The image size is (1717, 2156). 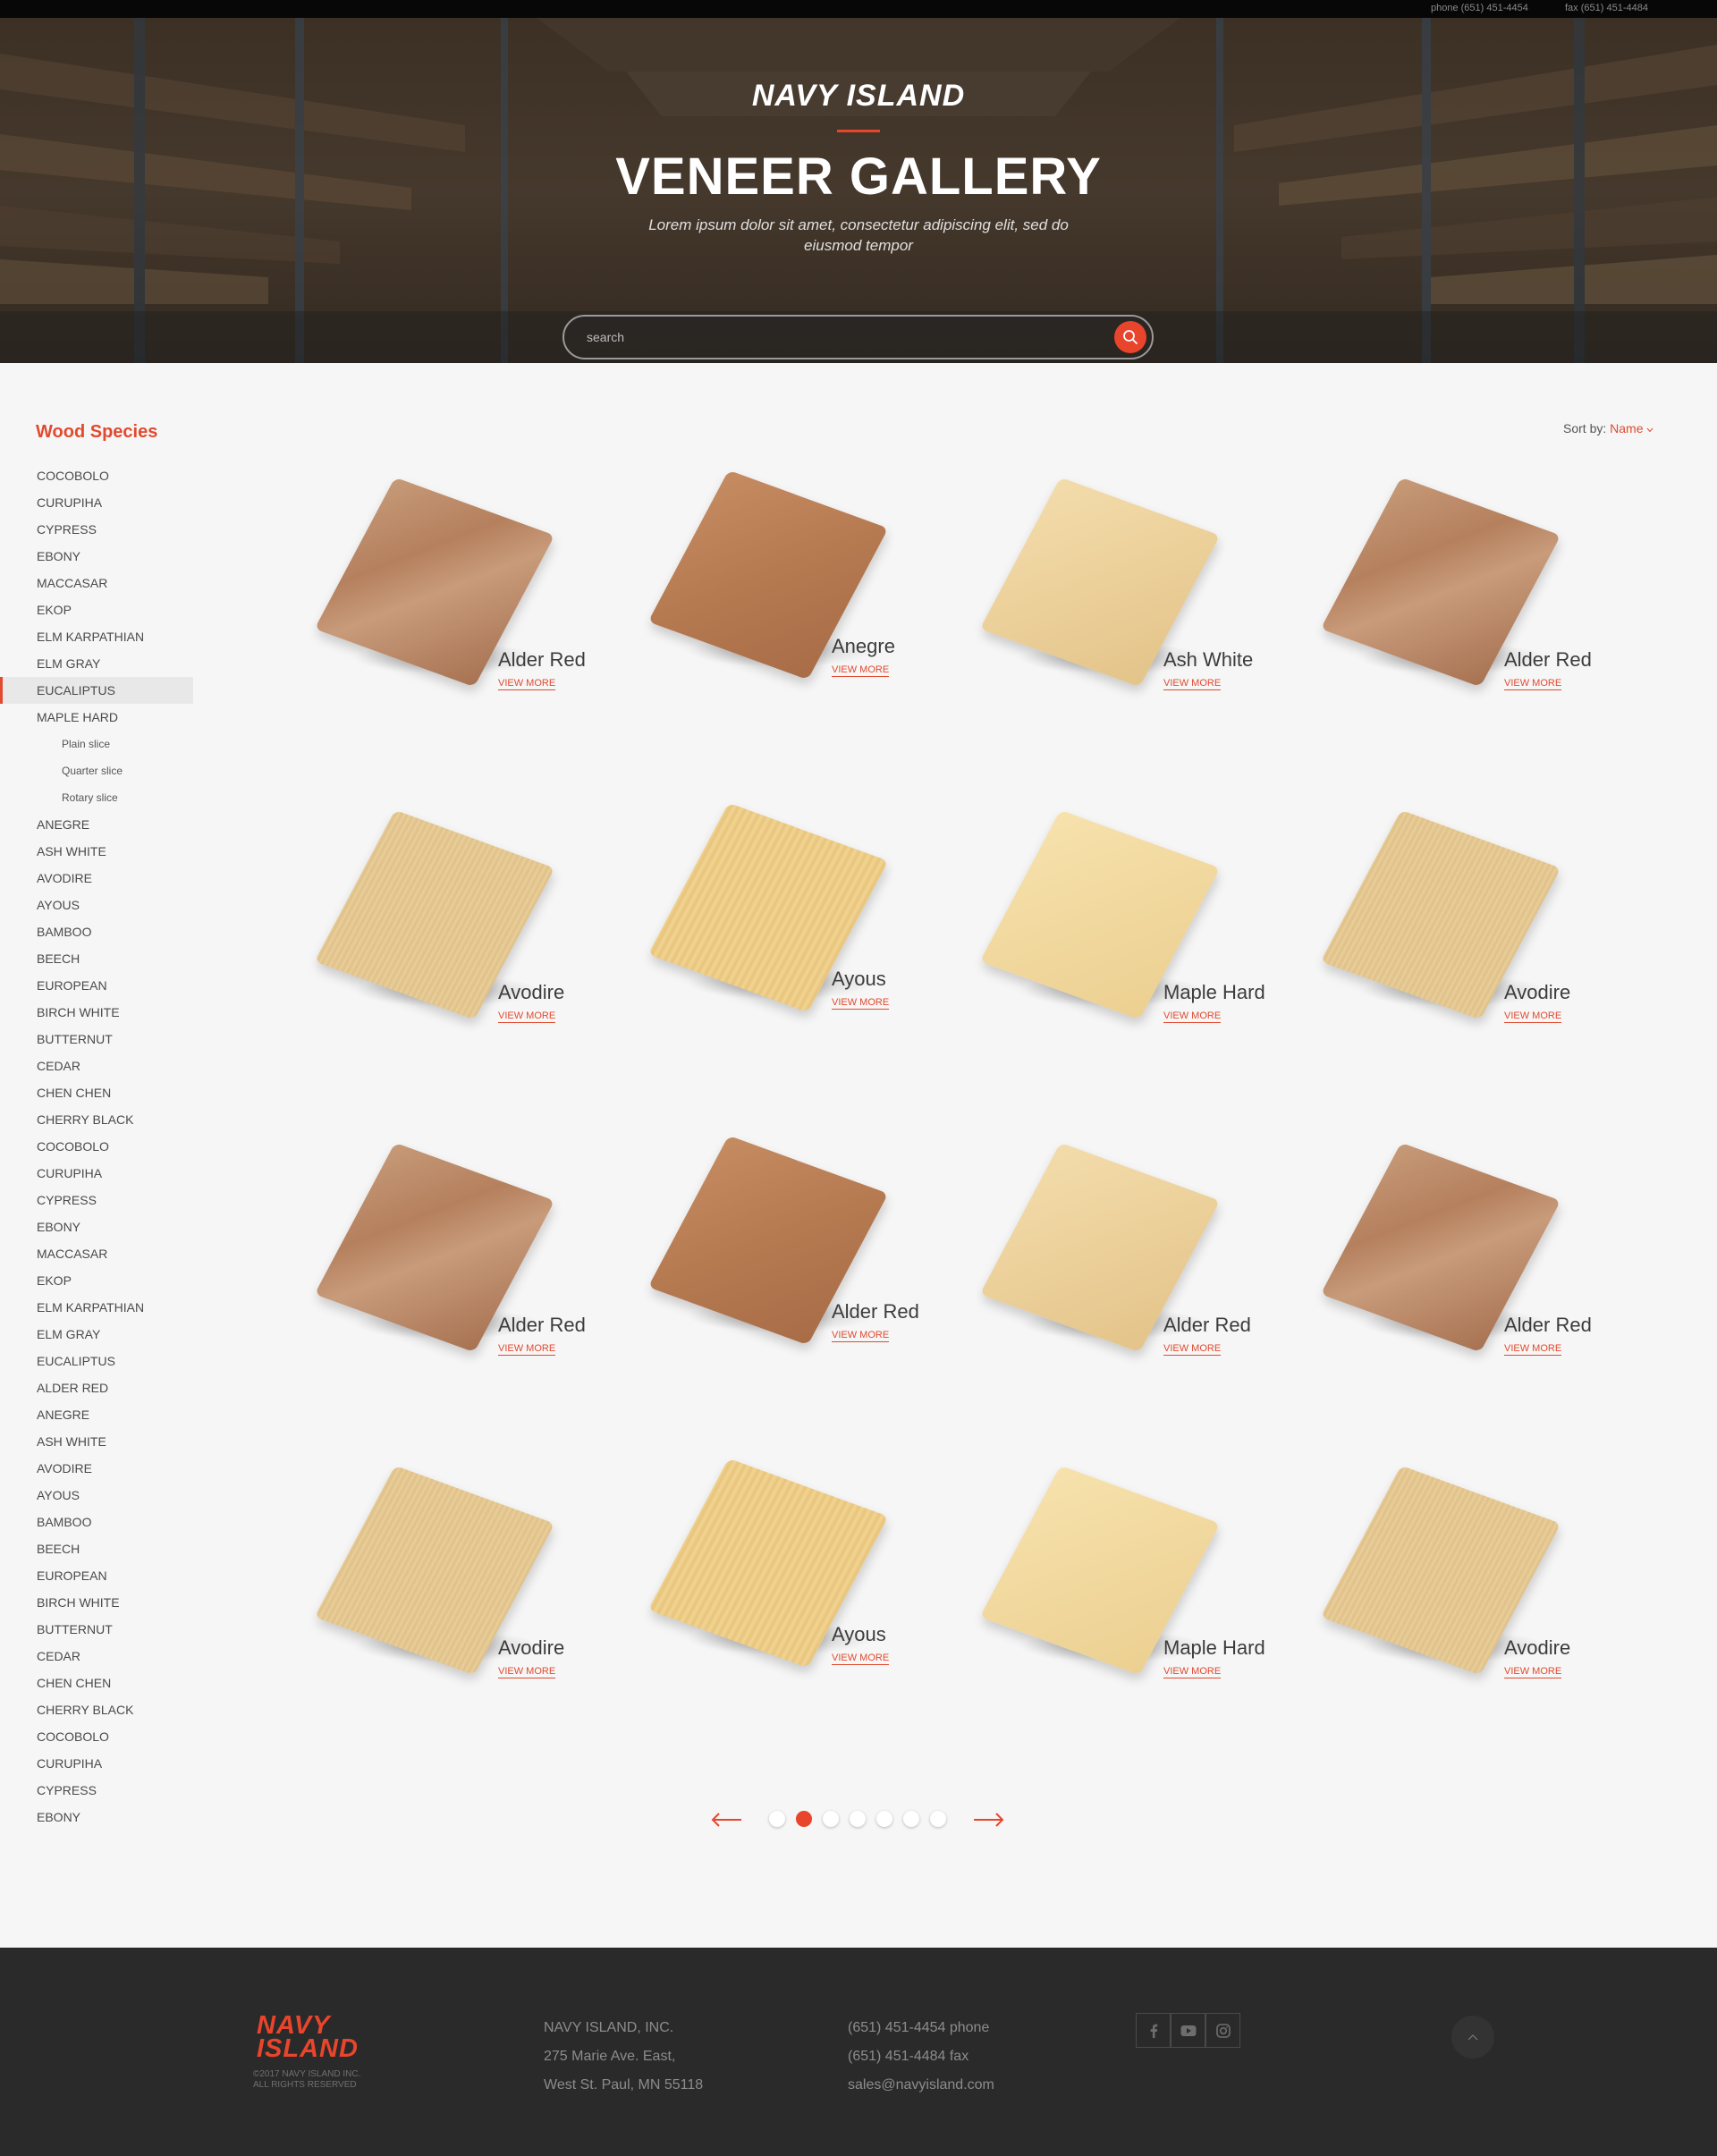 I want to click on sidebar-item: BAMBOO, so click(x=97, y=1522).